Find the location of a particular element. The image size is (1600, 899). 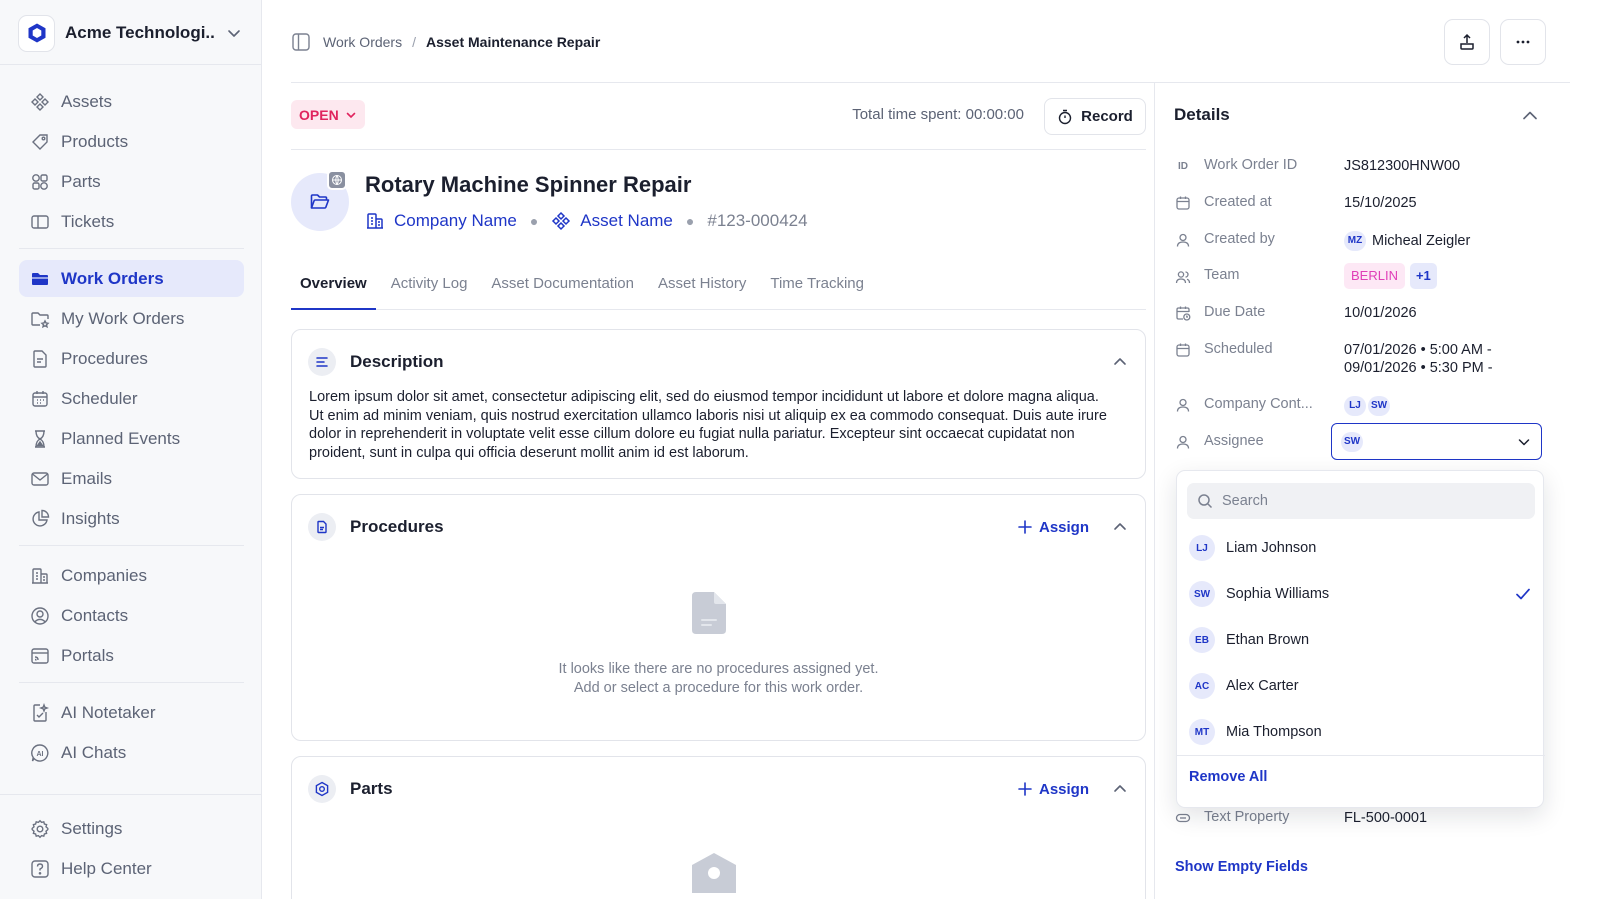

assignee-option-name: Mia Thompson is located at coordinates (1274, 732).